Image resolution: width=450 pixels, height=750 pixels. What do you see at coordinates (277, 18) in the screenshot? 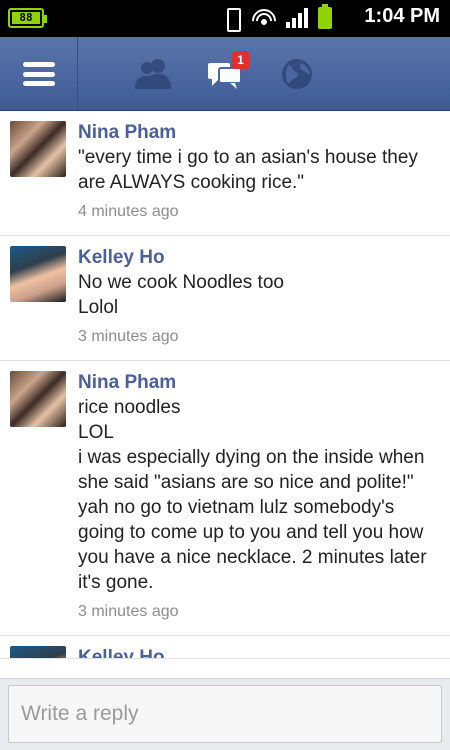
I see `status-icons` at bounding box center [277, 18].